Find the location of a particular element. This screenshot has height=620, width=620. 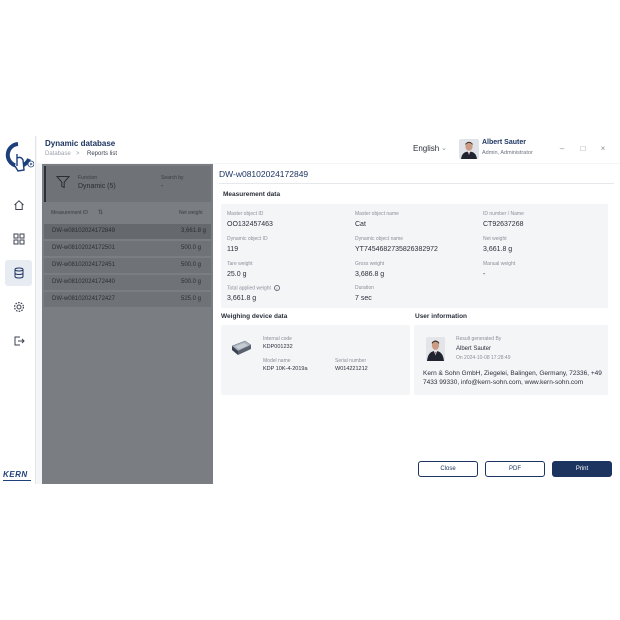

home-icon is located at coordinates (18, 205).